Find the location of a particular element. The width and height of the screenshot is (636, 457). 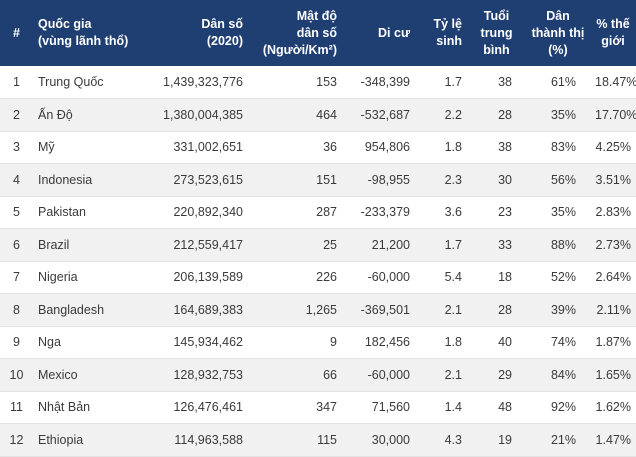

cell-country: Nhật Bản is located at coordinates (91, 407).